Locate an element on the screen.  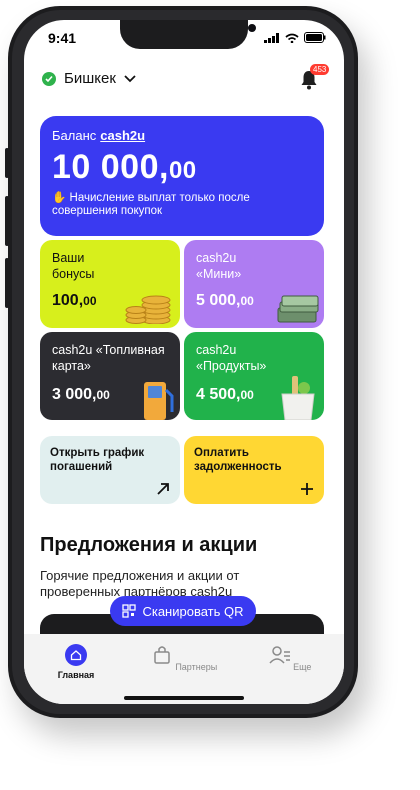
notifications-button: 453 is located at coordinates (315, 78).